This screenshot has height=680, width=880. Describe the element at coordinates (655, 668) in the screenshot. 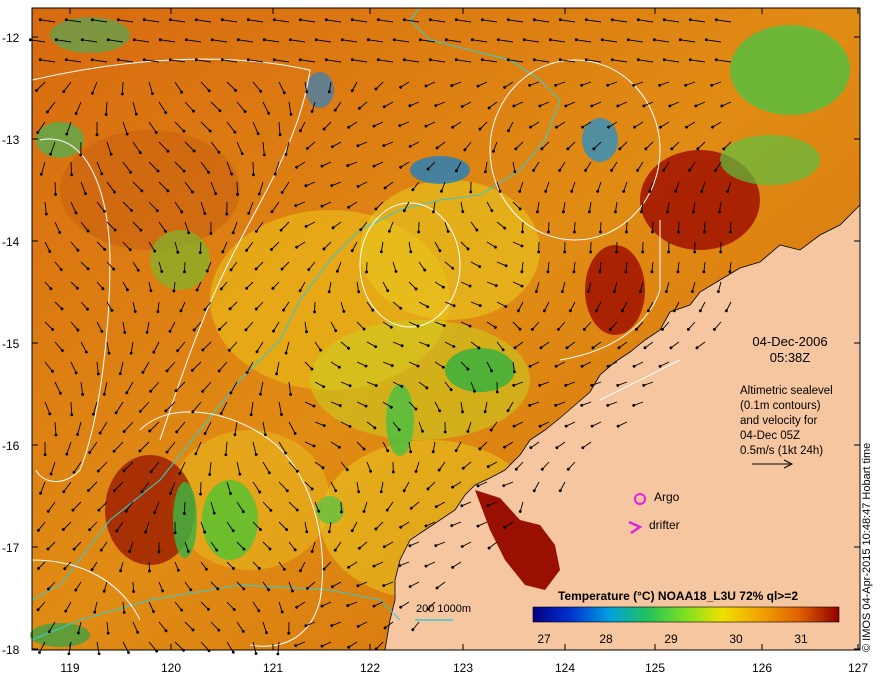

I see `x-tick-label: 125` at that location.